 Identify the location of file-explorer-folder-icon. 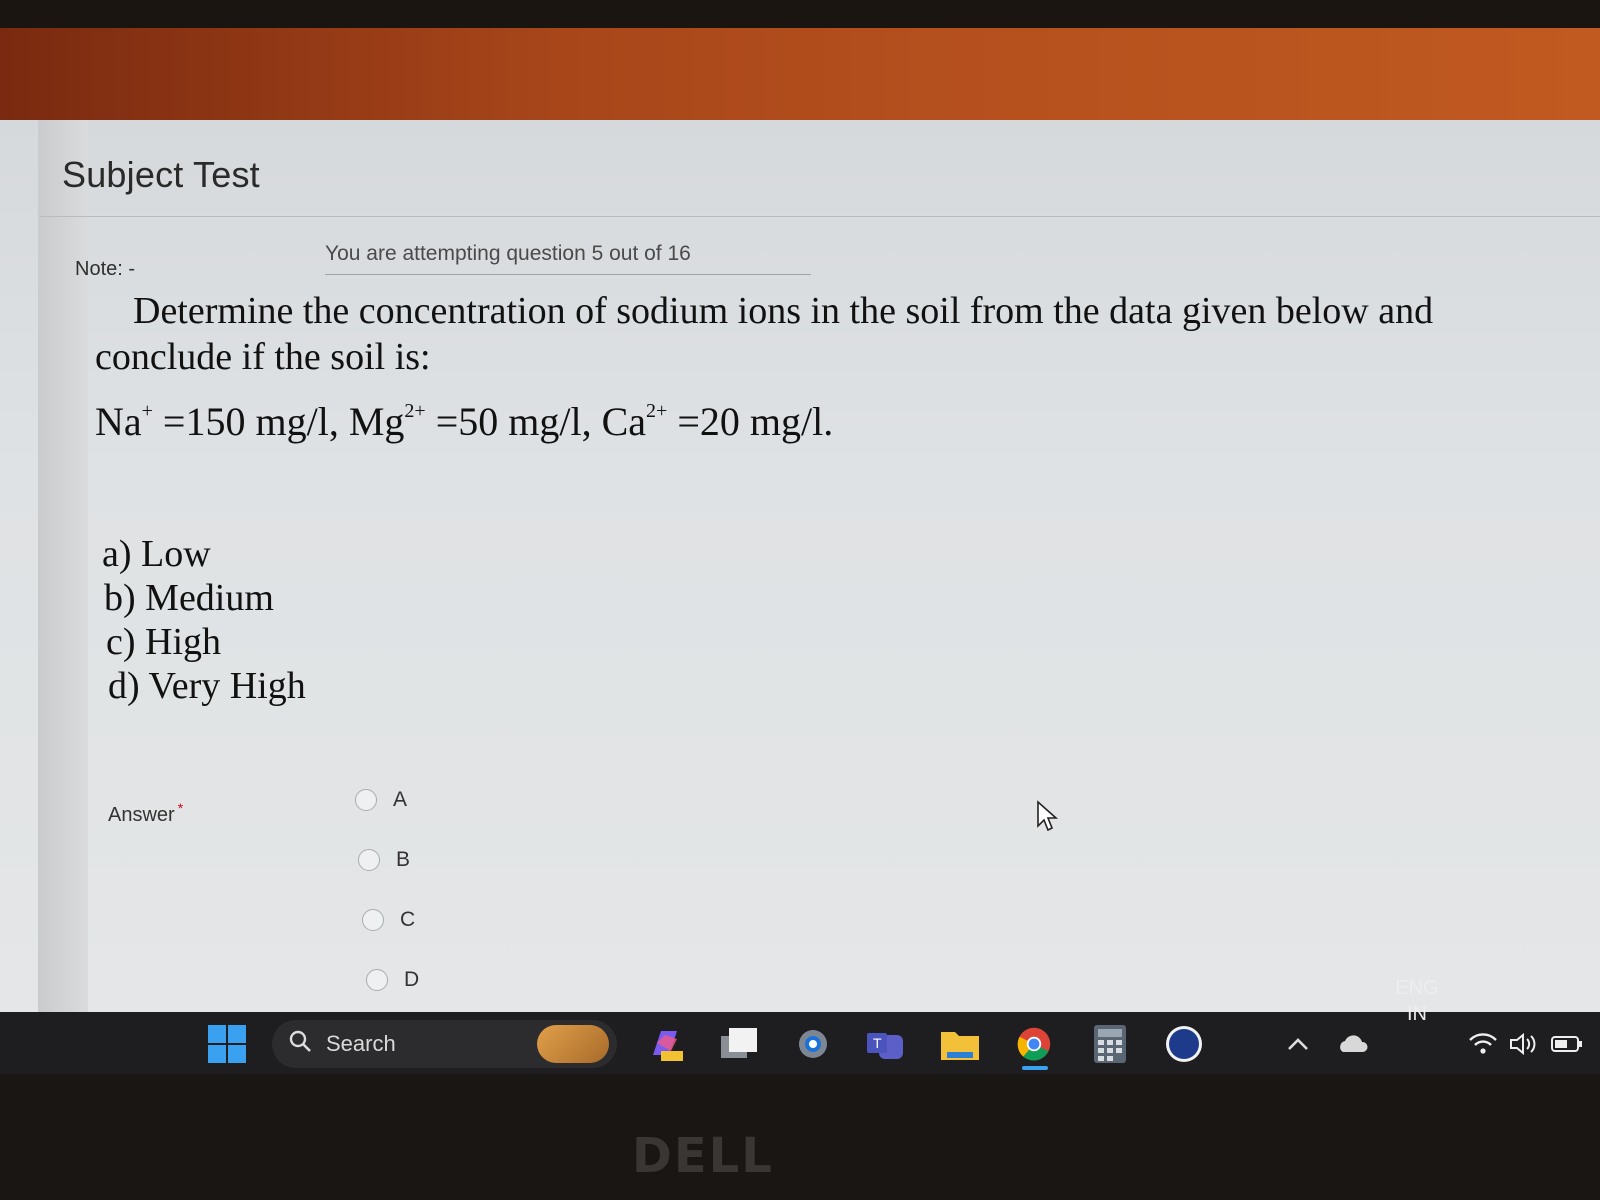
(960, 1044).